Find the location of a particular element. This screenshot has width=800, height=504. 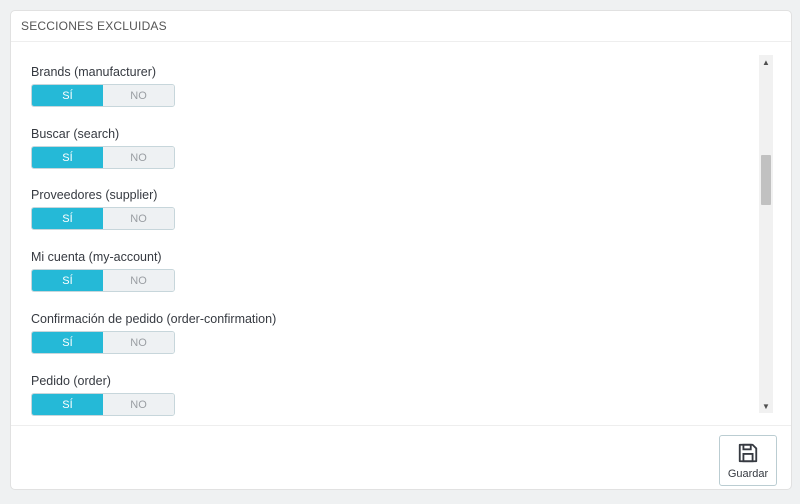

order-toggle: SÍ NO is located at coordinates (103, 404).